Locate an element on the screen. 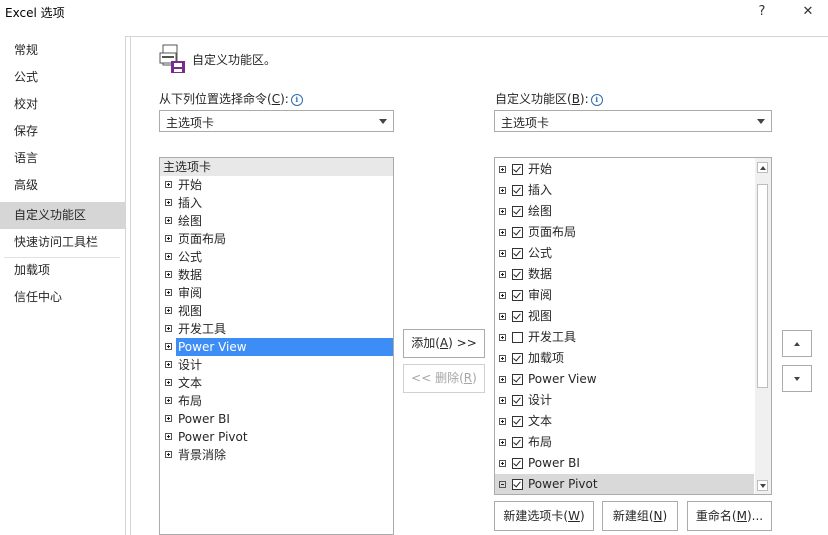 This screenshot has height=535, width=828. list-item: 开发工具 is located at coordinates (276, 329).